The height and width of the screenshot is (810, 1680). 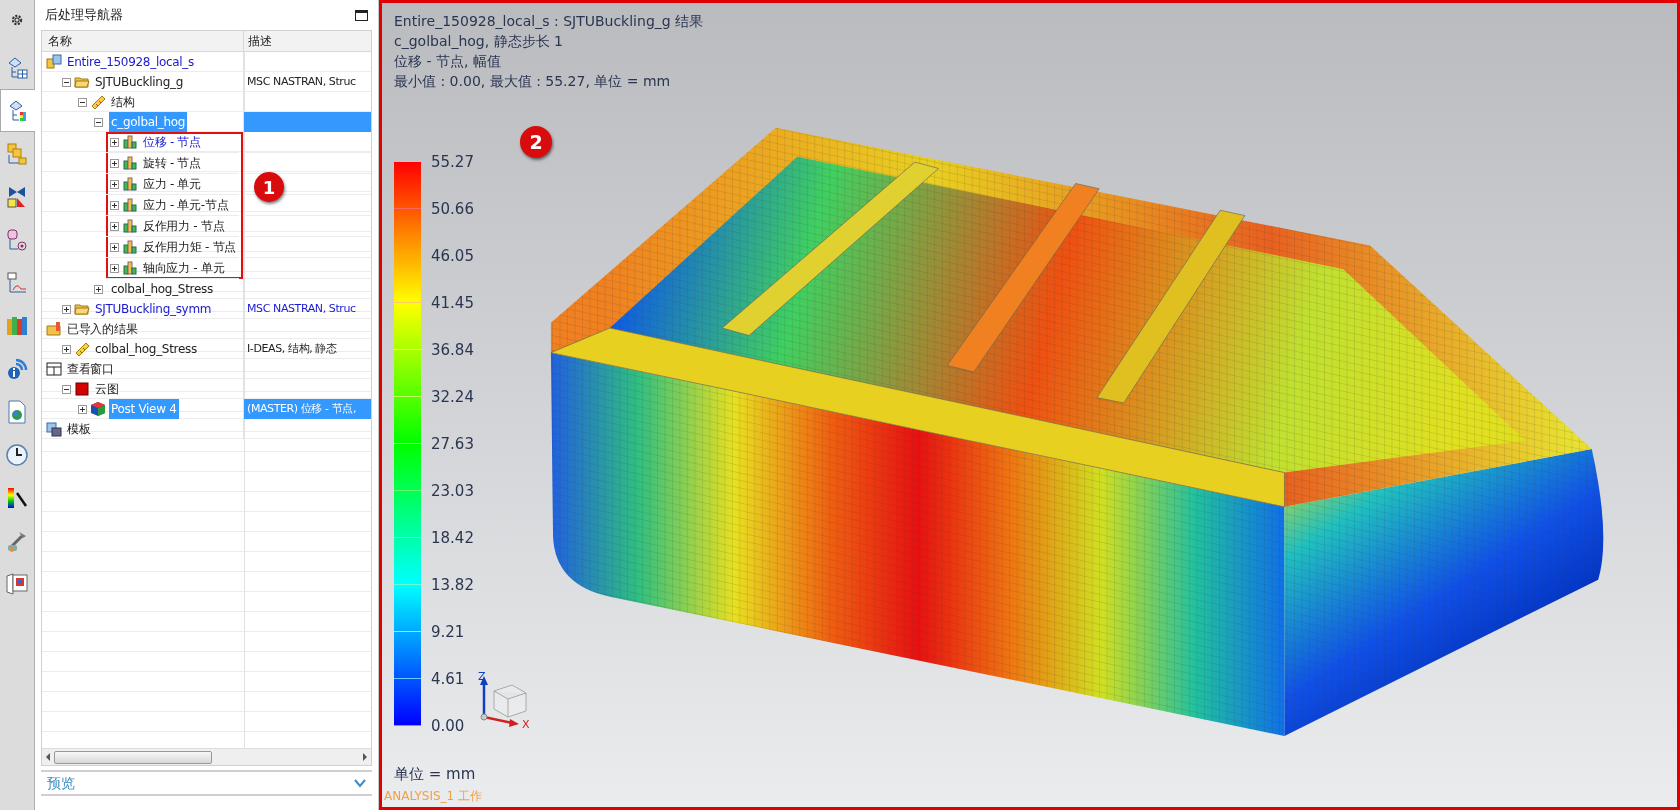 I want to click on legend-unit: 单位 = mm, so click(x=435, y=774).